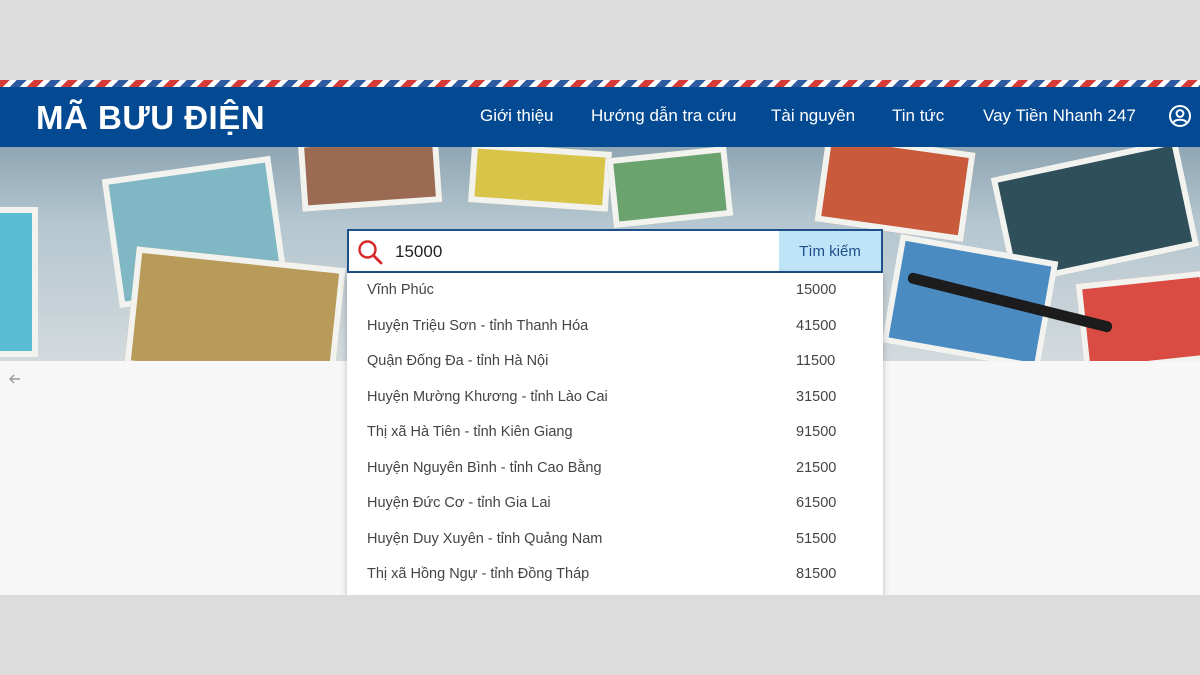 This screenshot has width=1200, height=675. I want to click on suggestion-code: 81500, so click(816, 574).